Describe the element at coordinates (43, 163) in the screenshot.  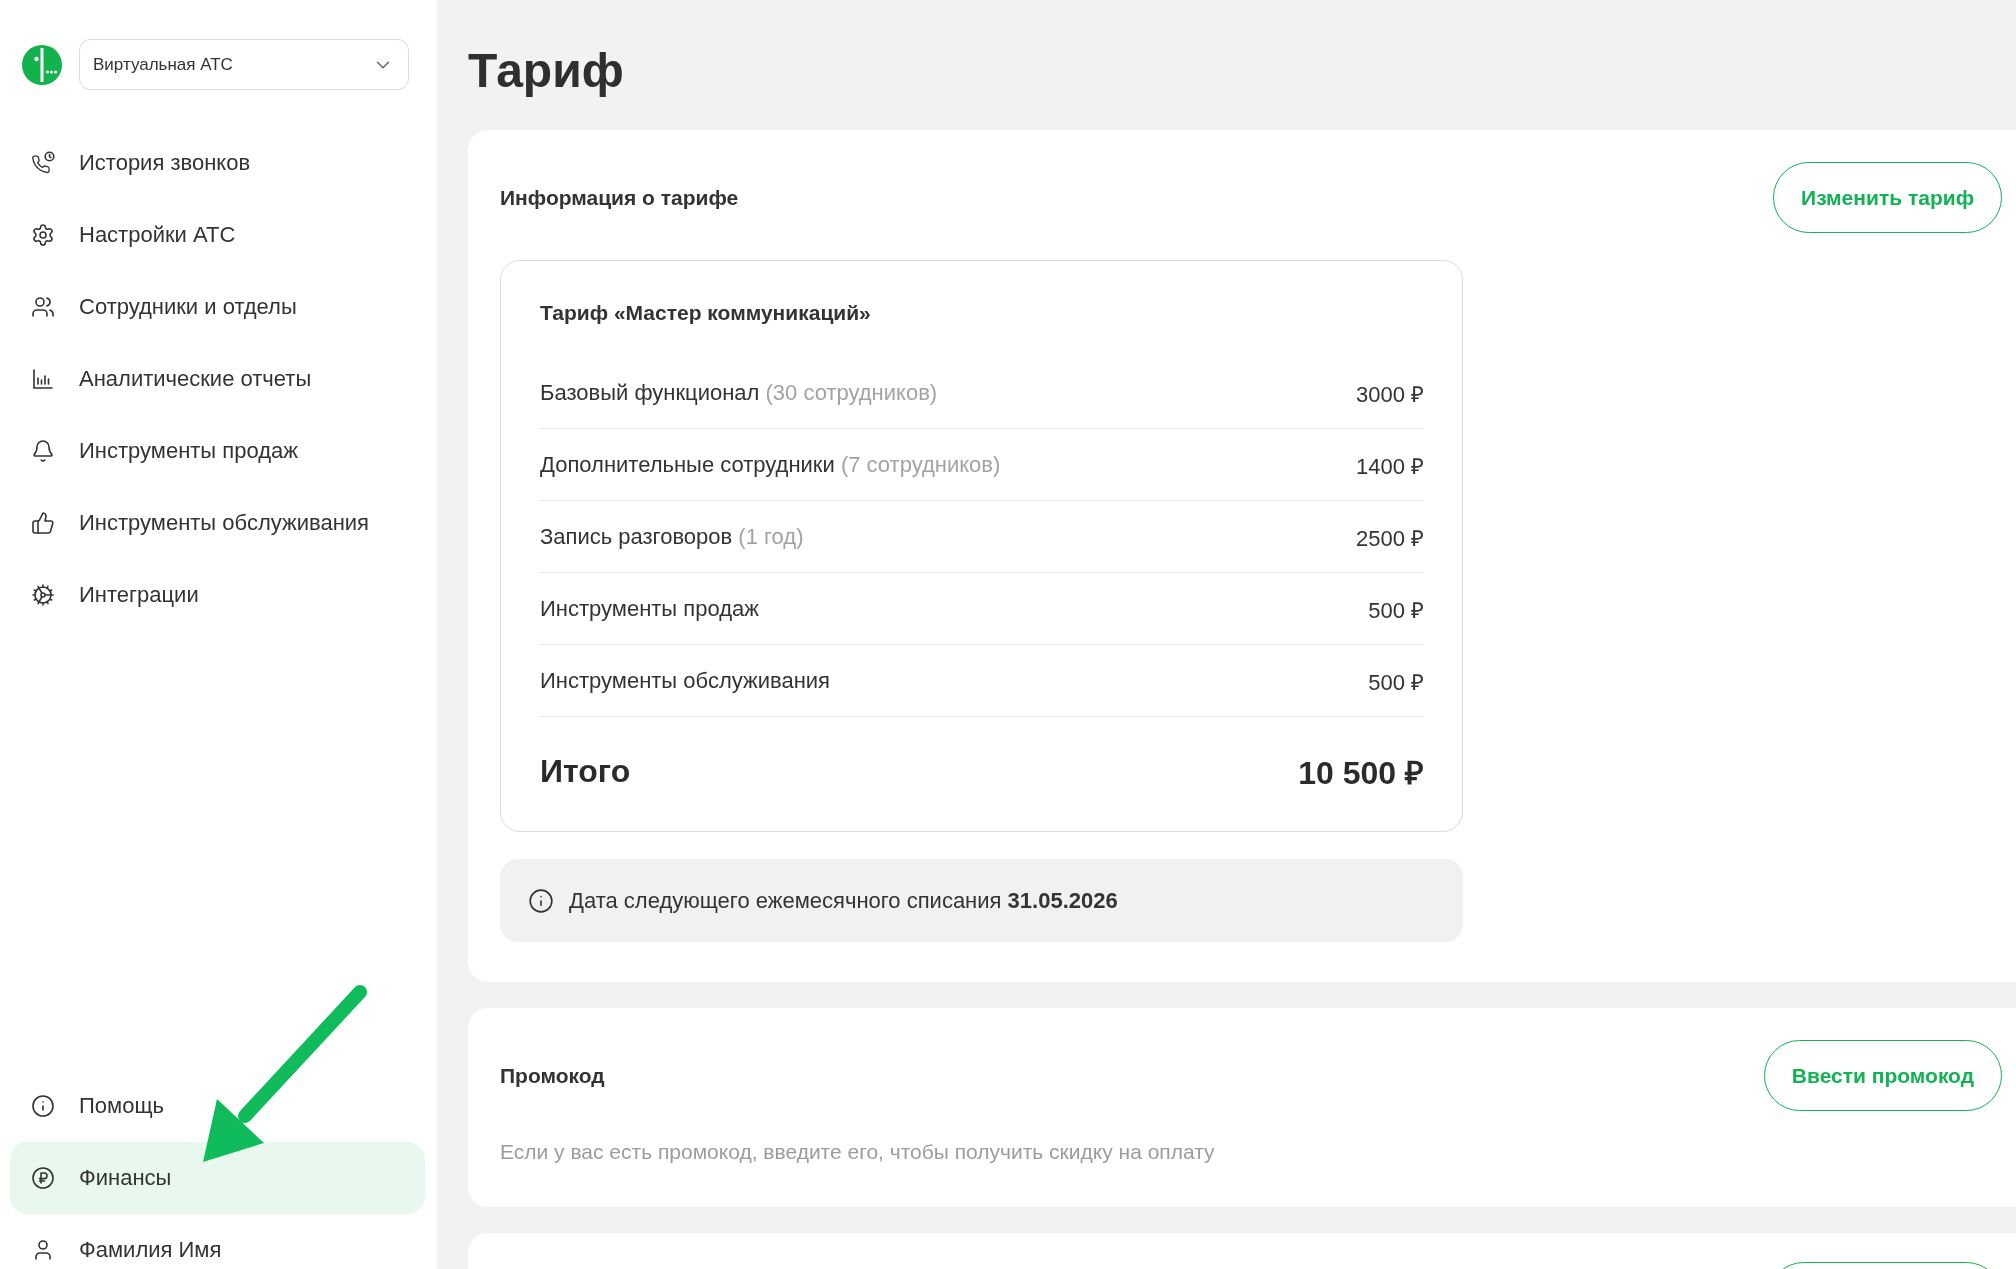
I see `phone-clock-icon` at that location.